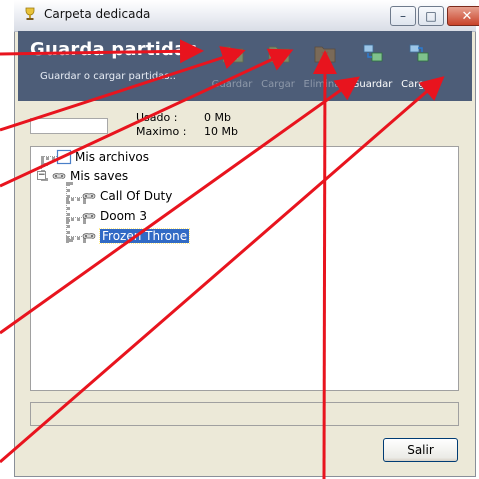 The height and width of the screenshot is (479, 479). I want to click on arrow-to-header-title, so click(102, 51).